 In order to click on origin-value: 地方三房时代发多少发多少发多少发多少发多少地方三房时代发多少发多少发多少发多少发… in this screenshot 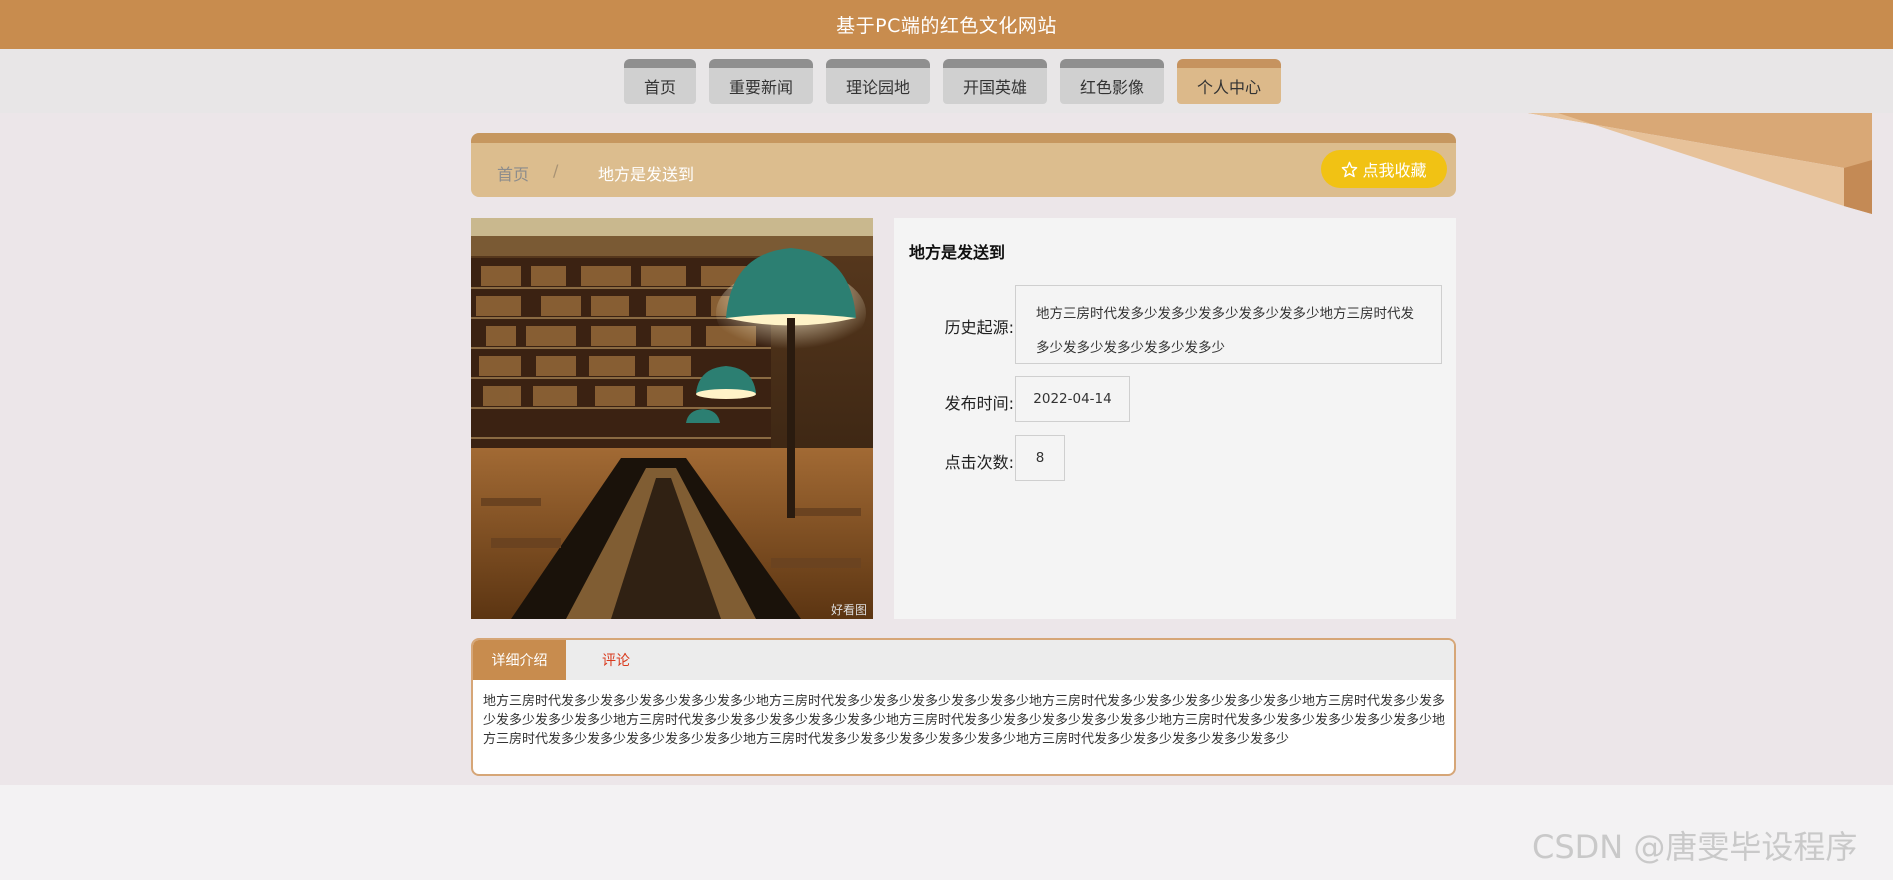, I will do `click(1228, 324)`.